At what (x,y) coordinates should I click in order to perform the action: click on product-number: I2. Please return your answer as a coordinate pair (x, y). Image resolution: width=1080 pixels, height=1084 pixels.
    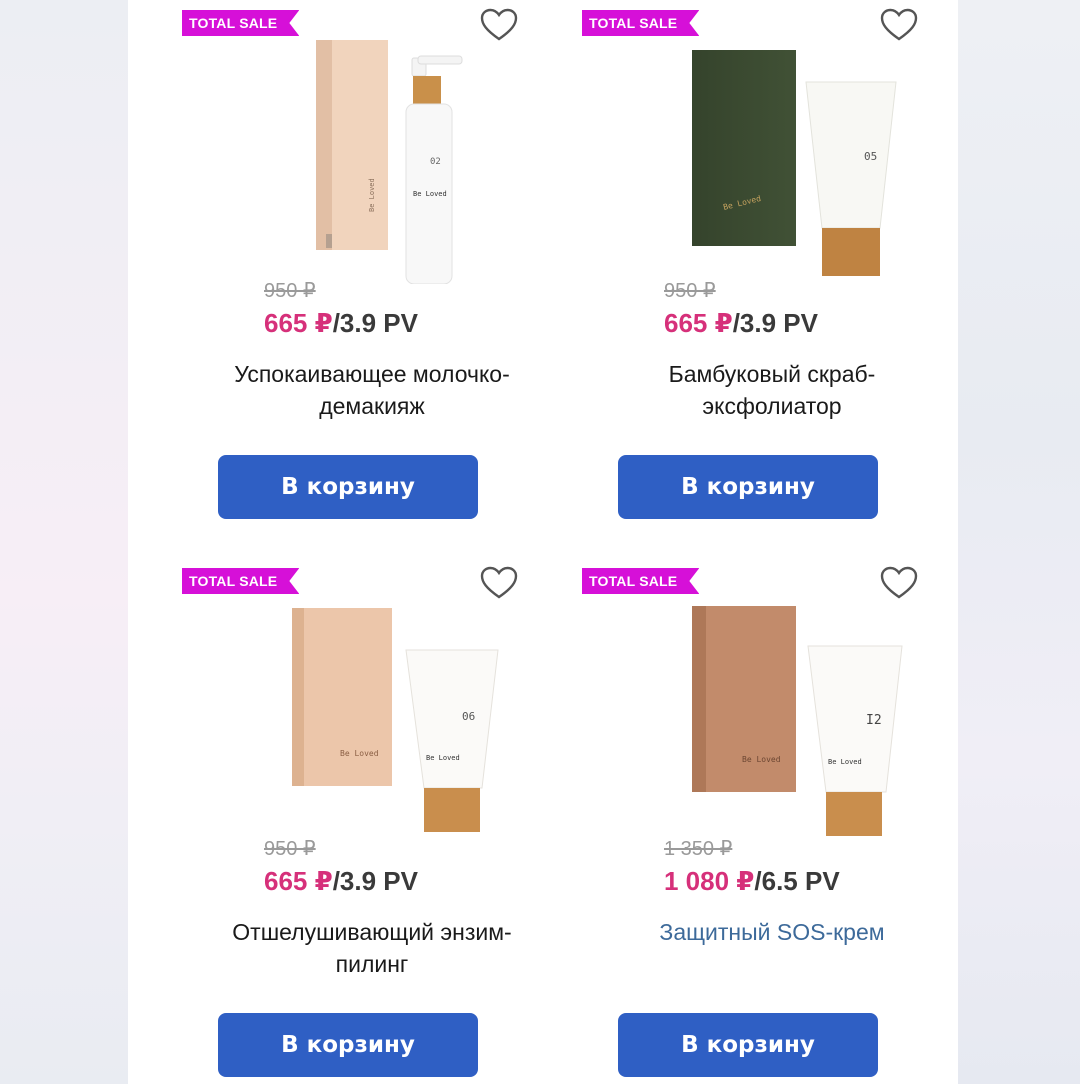
    Looking at the image, I should click on (874, 720).